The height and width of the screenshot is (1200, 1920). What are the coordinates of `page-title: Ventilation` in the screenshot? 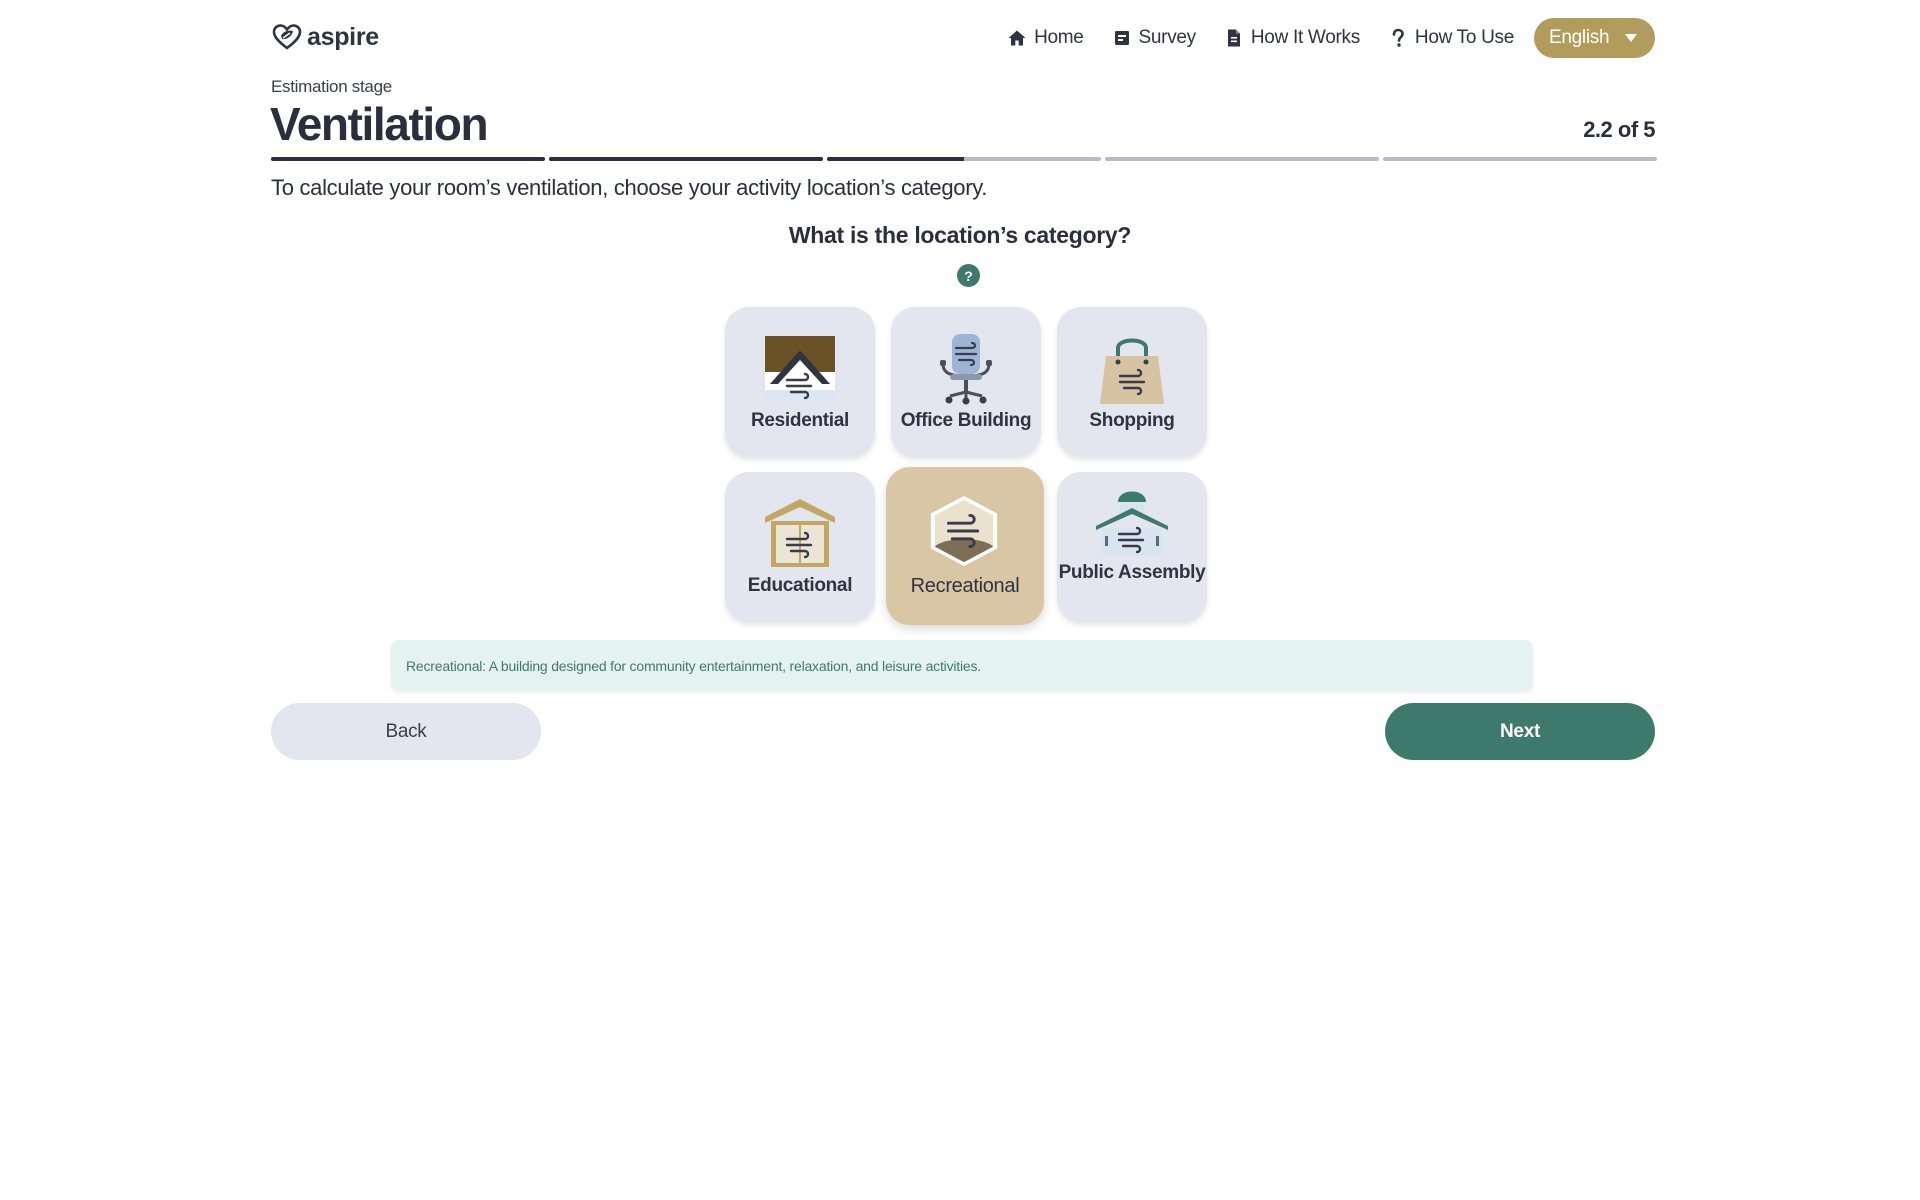 It's located at (379, 124).